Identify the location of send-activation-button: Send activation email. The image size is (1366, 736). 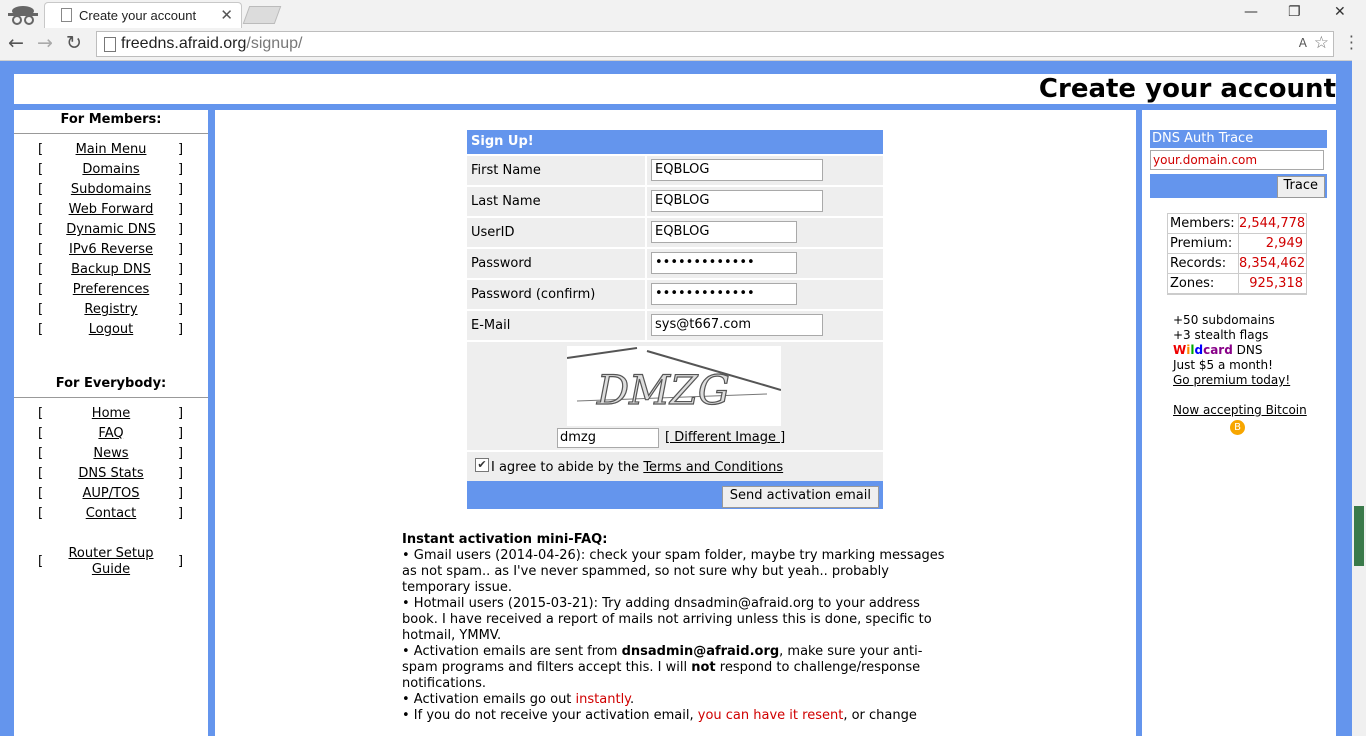
(800, 497).